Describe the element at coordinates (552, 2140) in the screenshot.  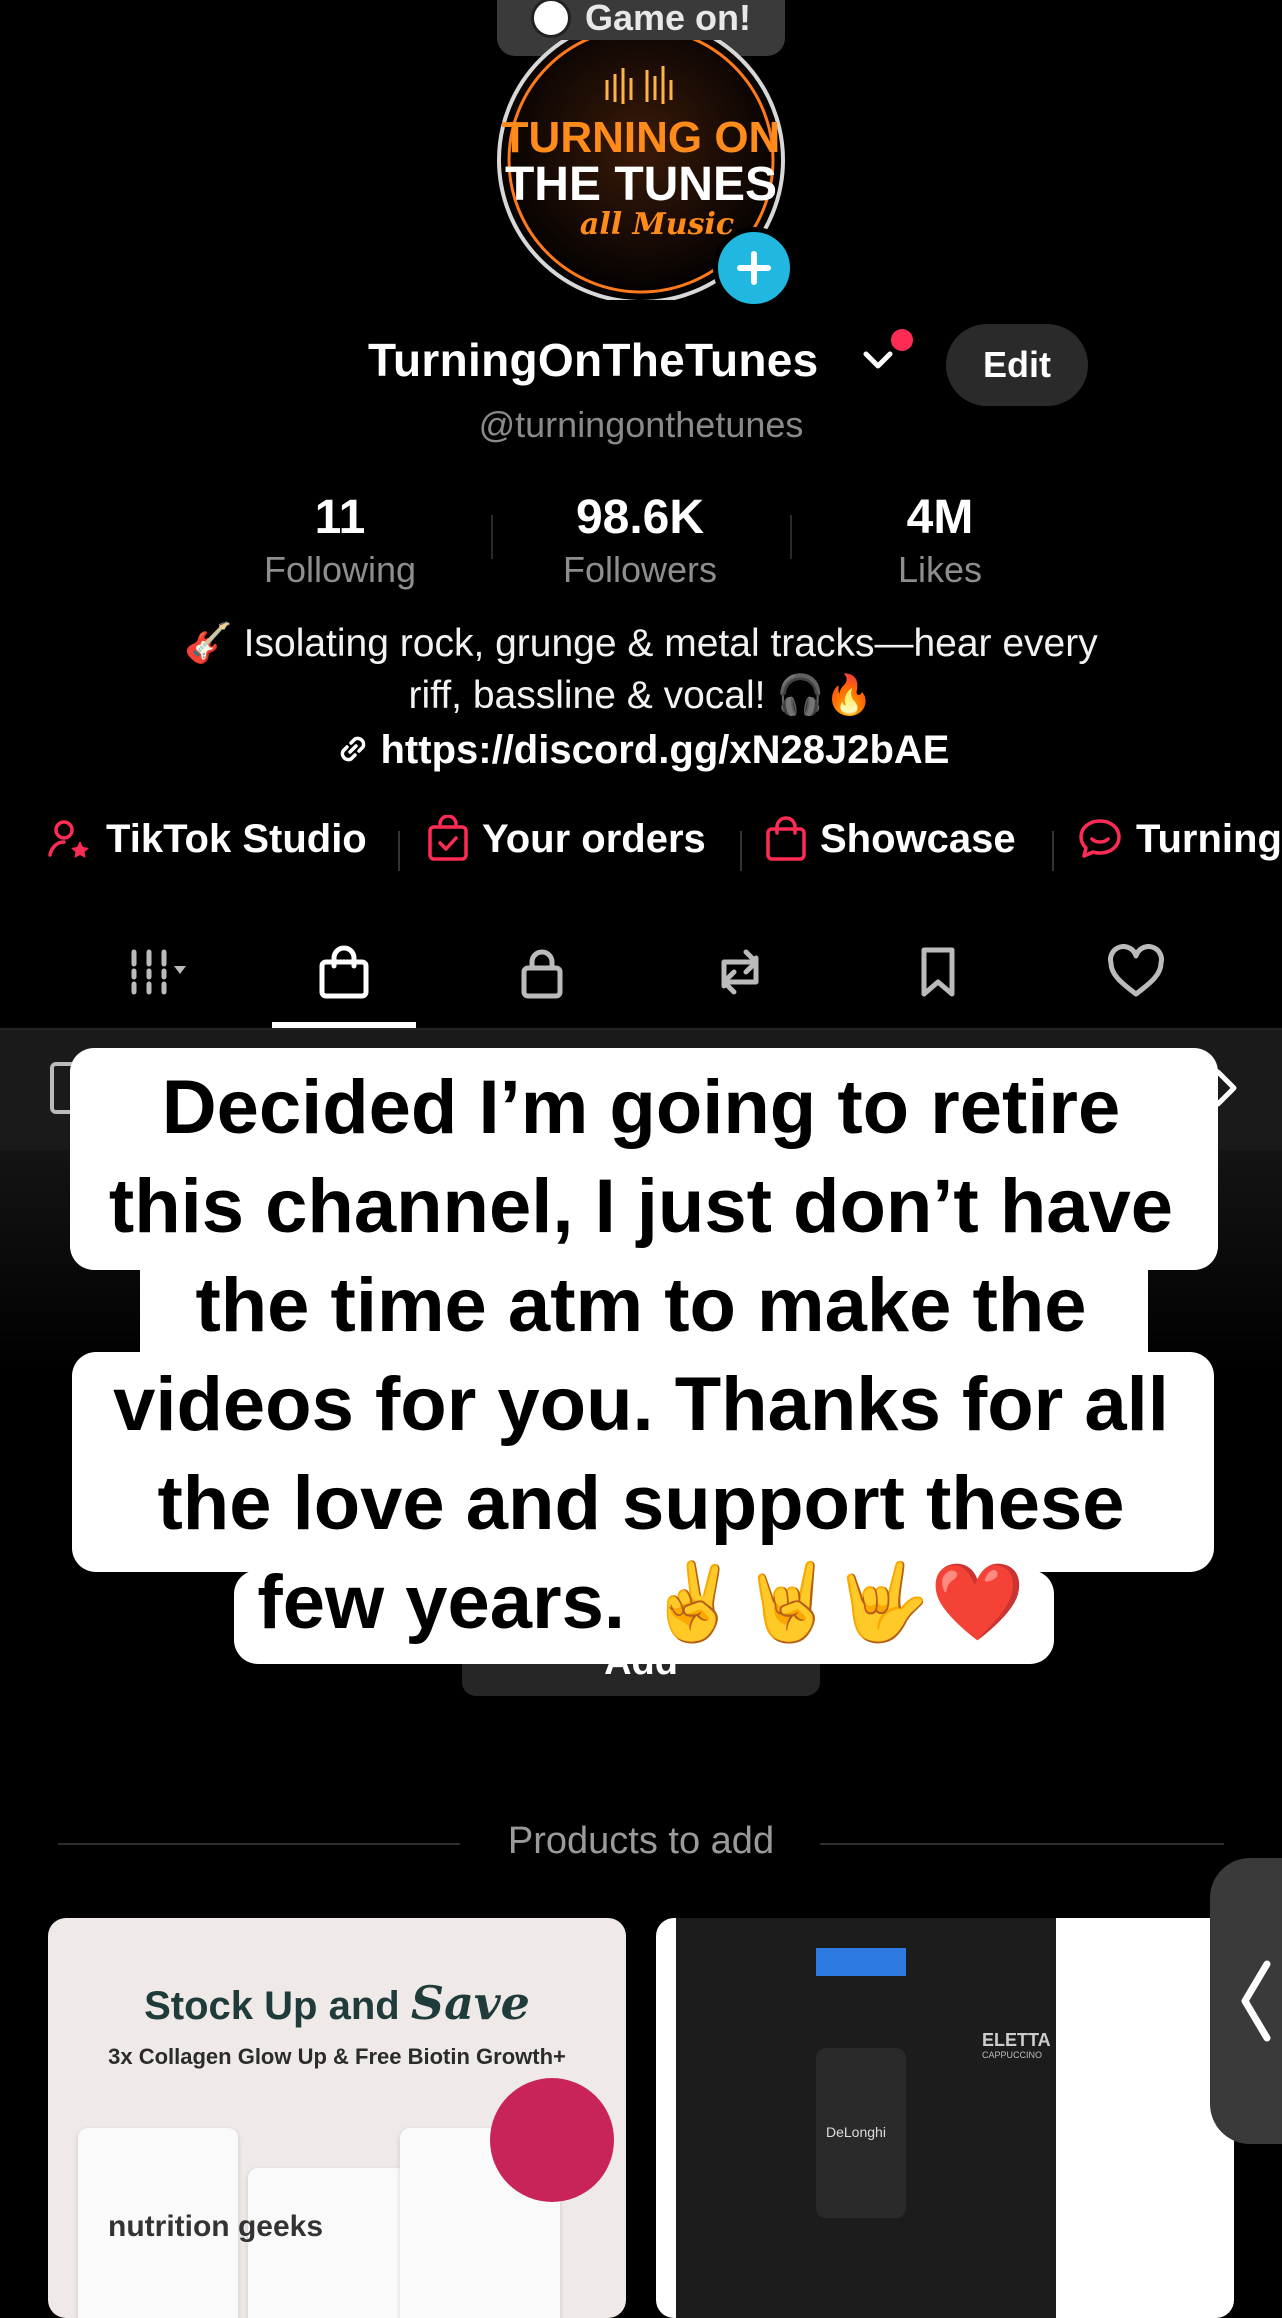
I see `product-badge` at that location.